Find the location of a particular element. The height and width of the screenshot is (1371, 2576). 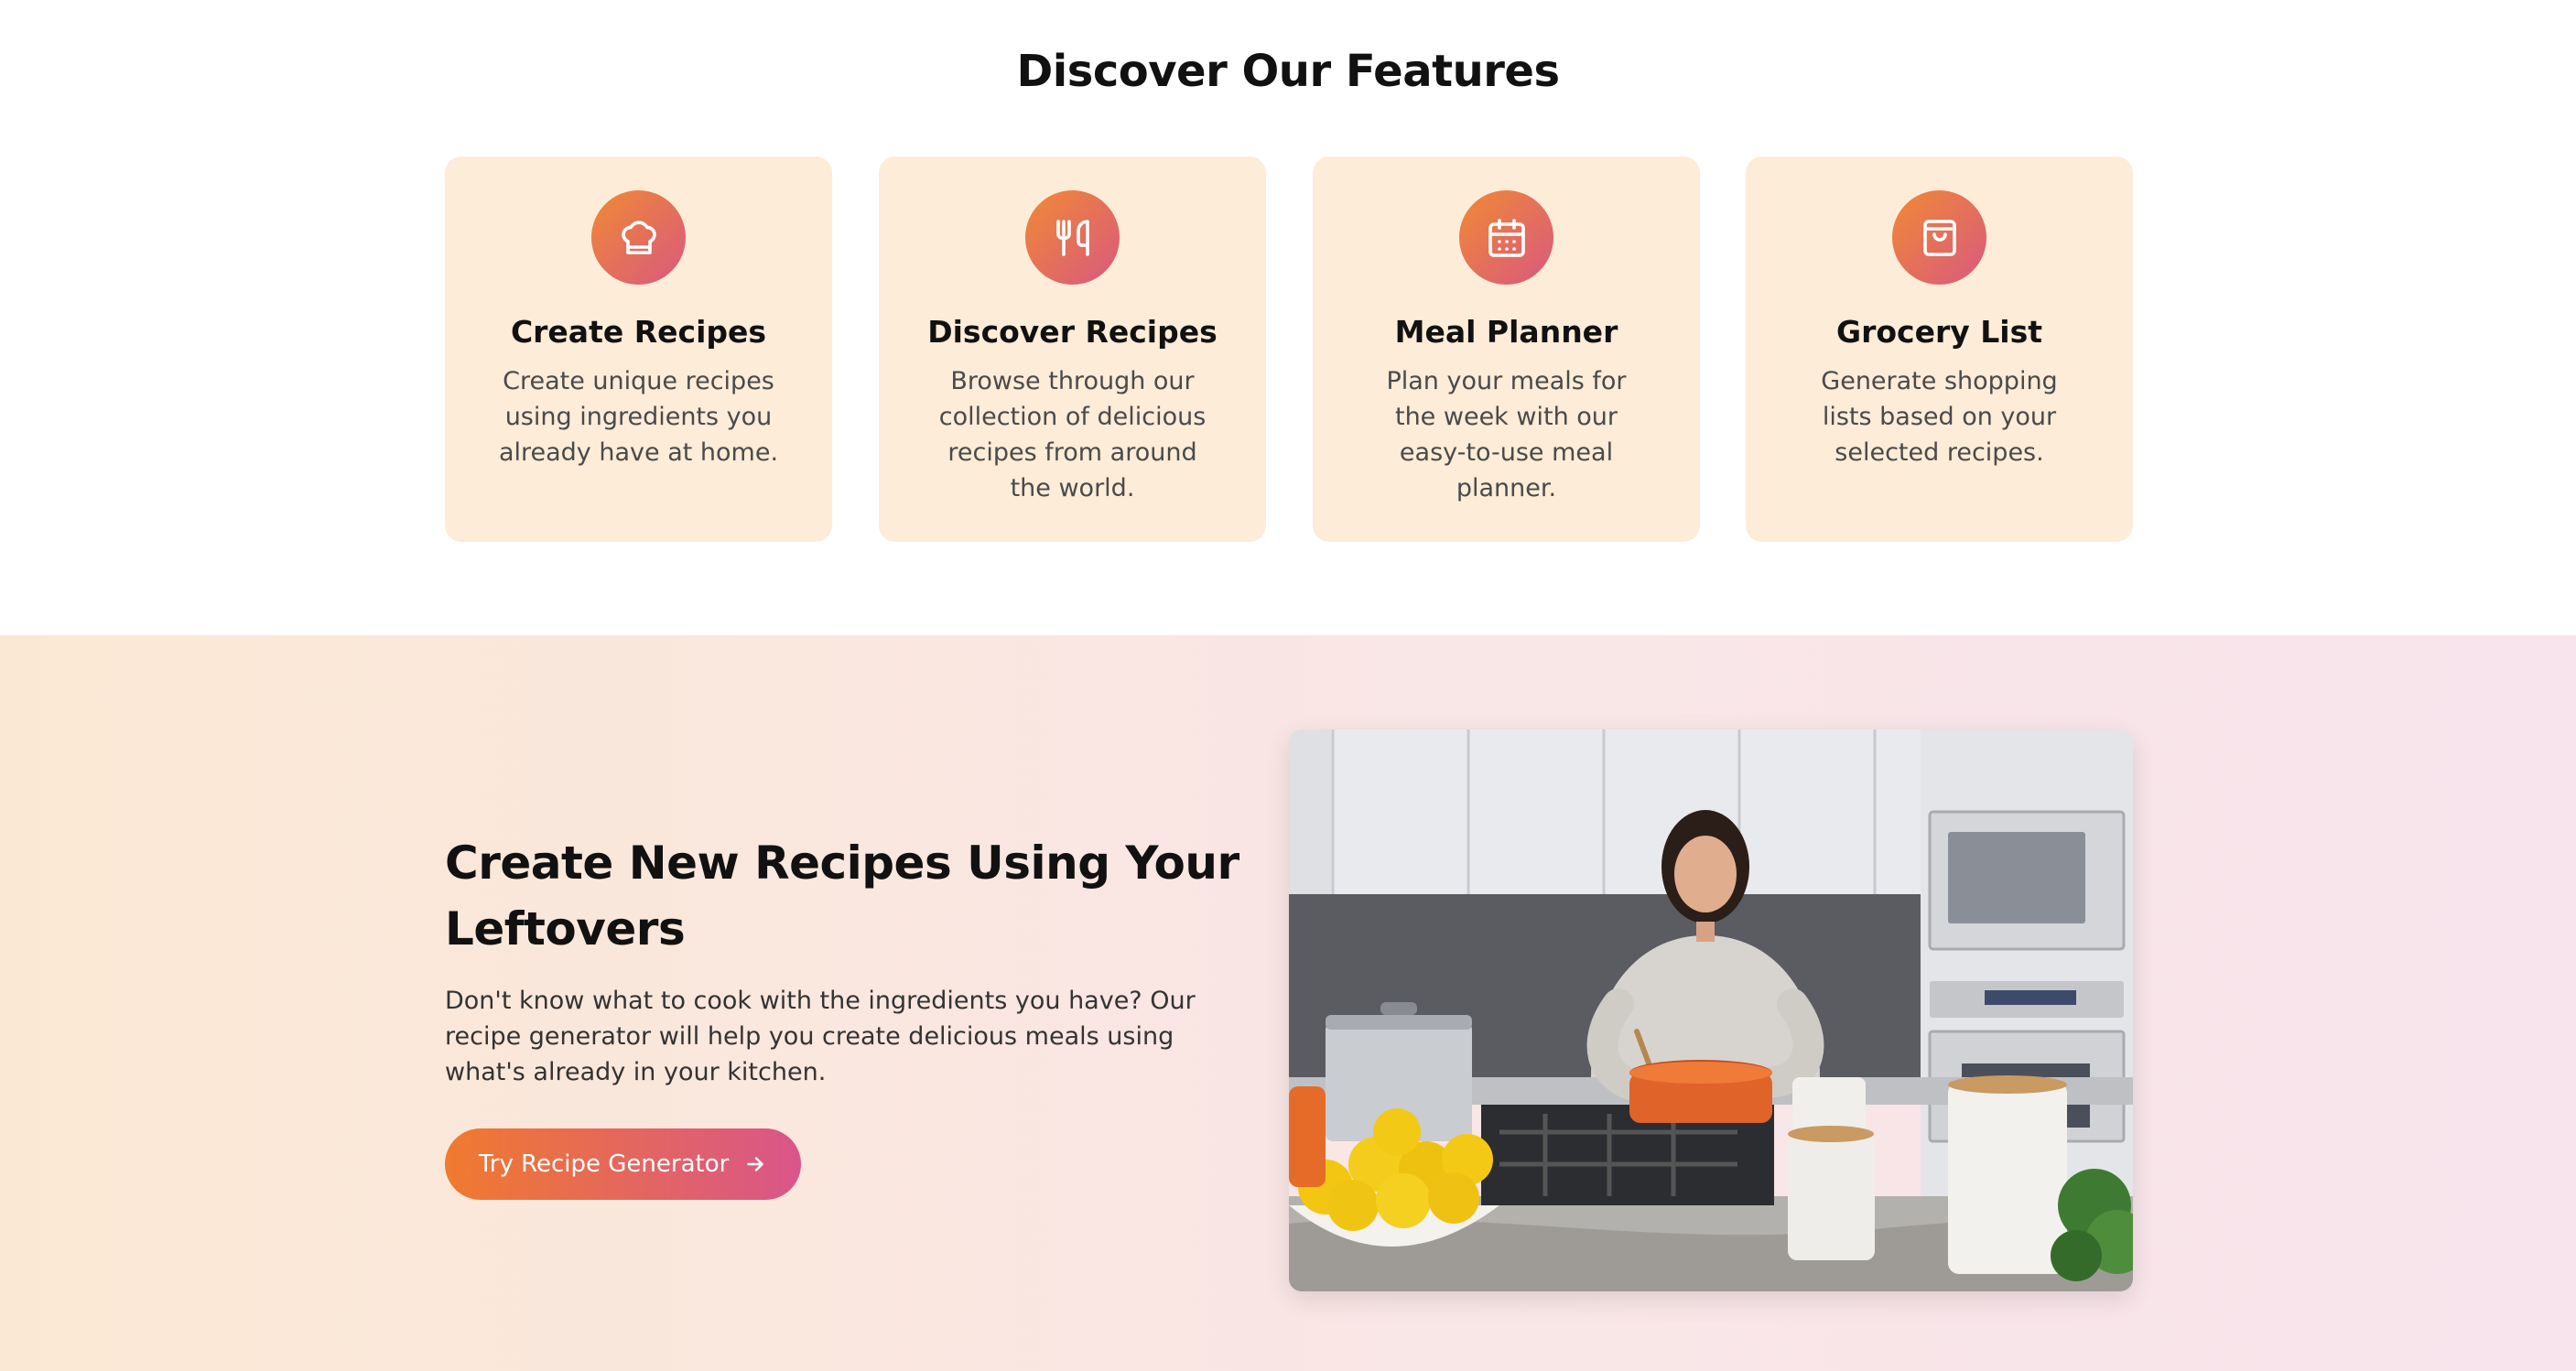

try-recipe-generator-button: Try Recipe Generator is located at coordinates (623, 1164).